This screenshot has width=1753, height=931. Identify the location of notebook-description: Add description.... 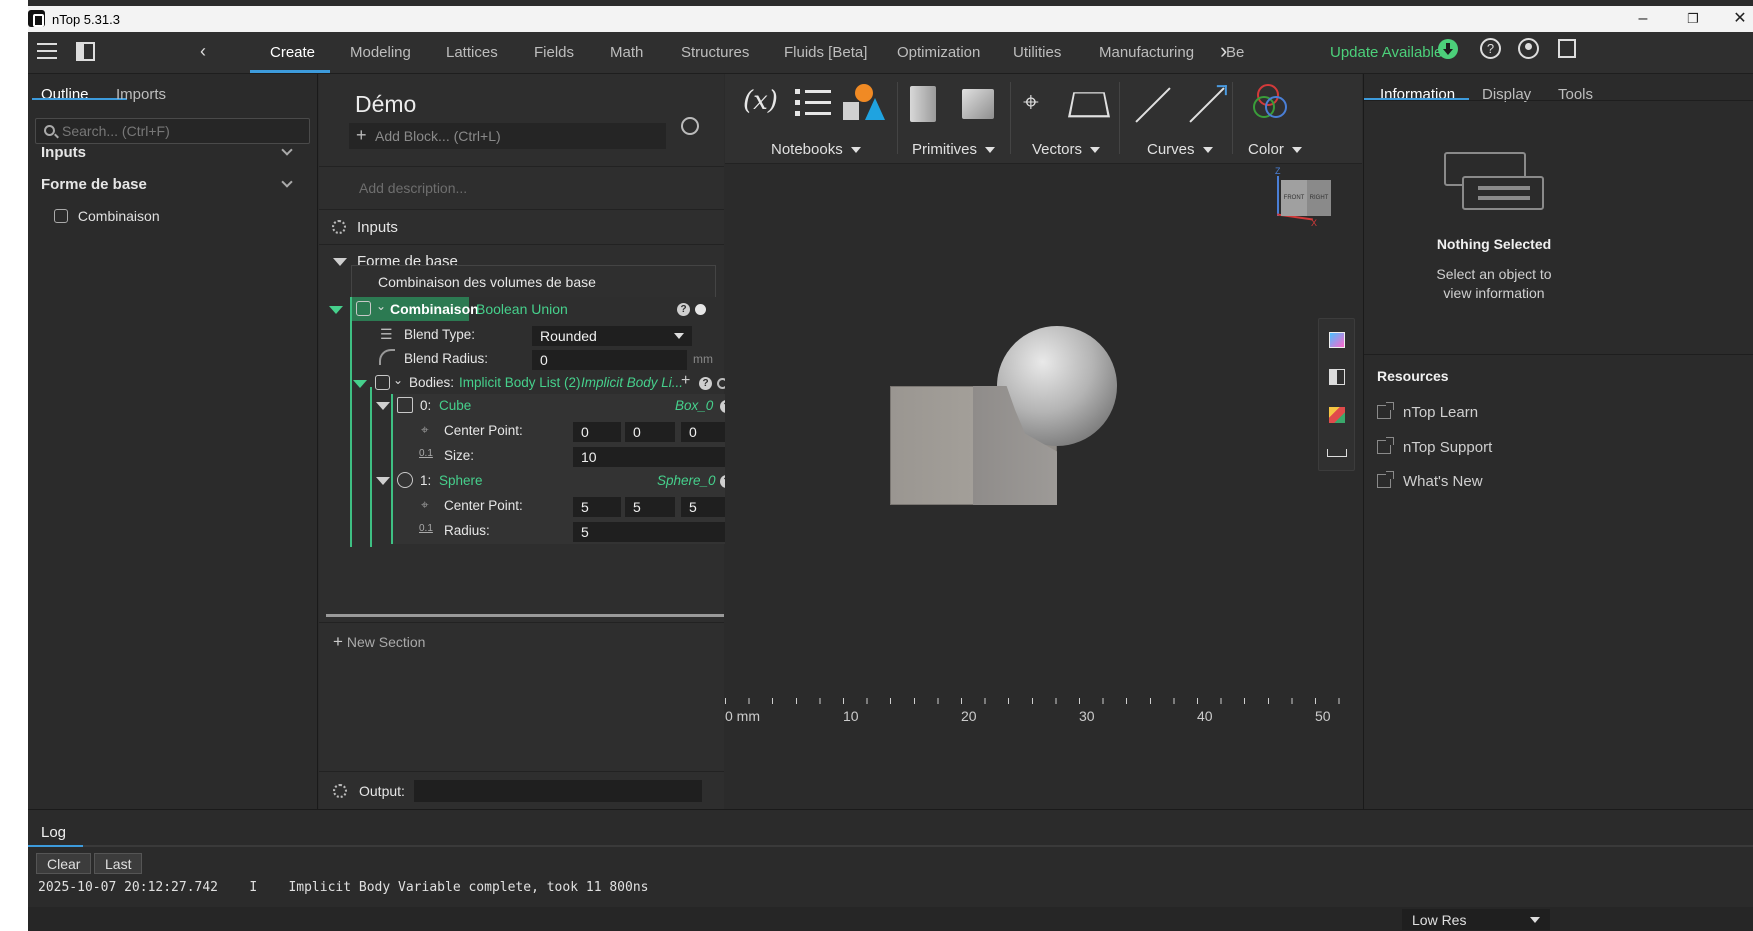
(521, 188).